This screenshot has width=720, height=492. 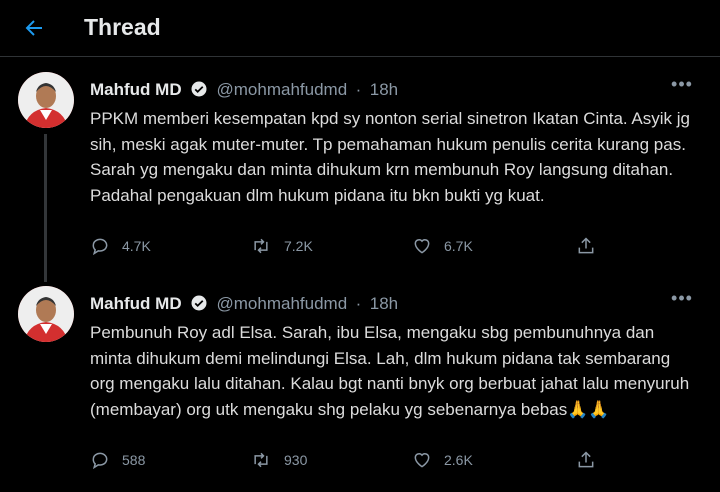 What do you see at coordinates (360, 28) in the screenshot?
I see `thread-header: Thread` at bounding box center [360, 28].